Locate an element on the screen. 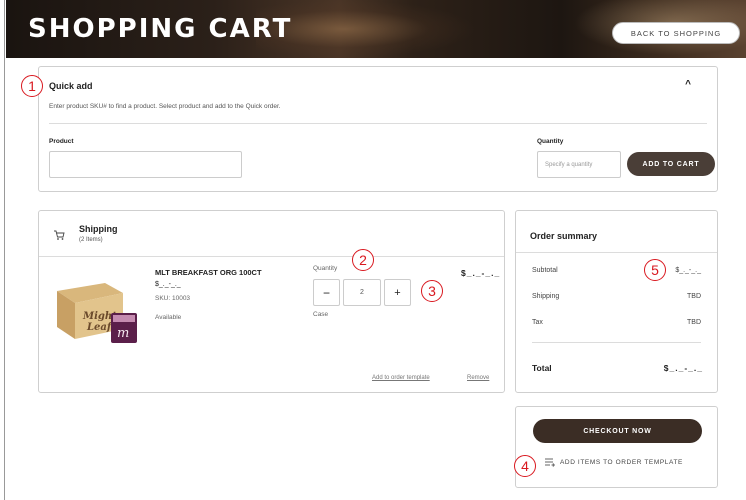  add-to-order-template-link: Add to order template is located at coordinates (401, 378).